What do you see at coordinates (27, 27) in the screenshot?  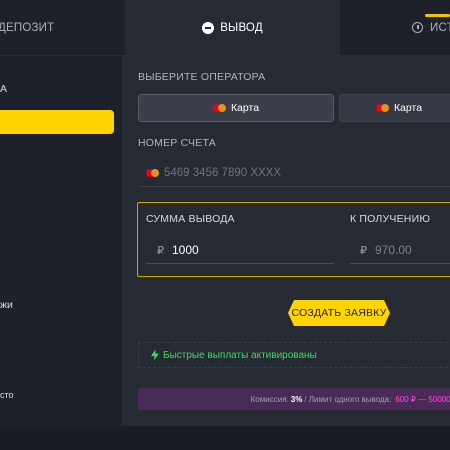 I see `tab-deposit-label: ДЕПОЗИТ` at bounding box center [27, 27].